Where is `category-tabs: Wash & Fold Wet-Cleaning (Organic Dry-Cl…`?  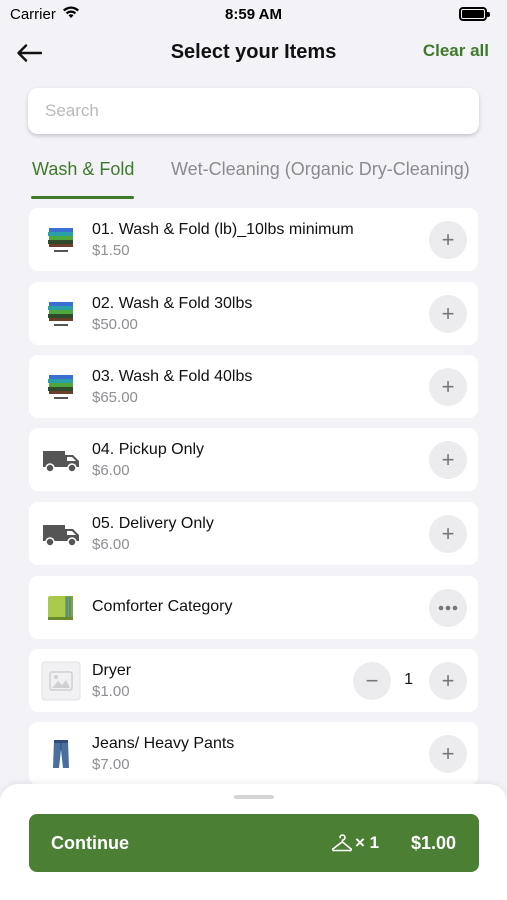 category-tabs: Wash & Fold Wet-Cleaning (Organic Dry-Cl… is located at coordinates (253, 175).